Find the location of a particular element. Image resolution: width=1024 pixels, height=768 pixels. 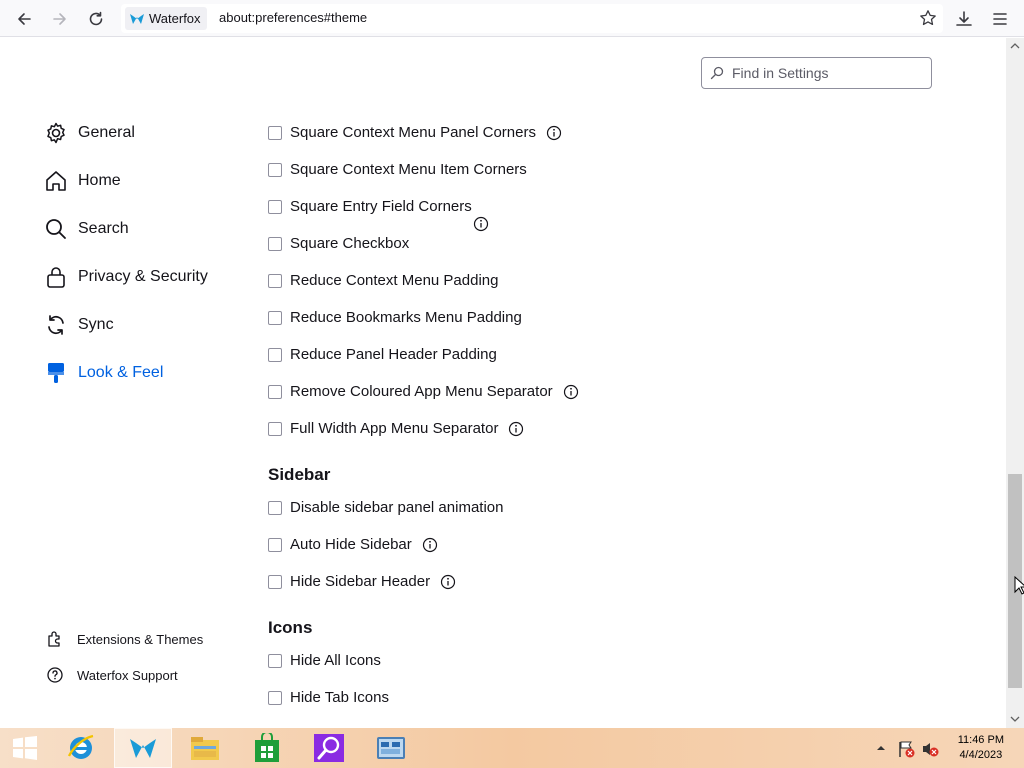

option-label: Square Context Menu Panel Corners is located at coordinates (413, 132).